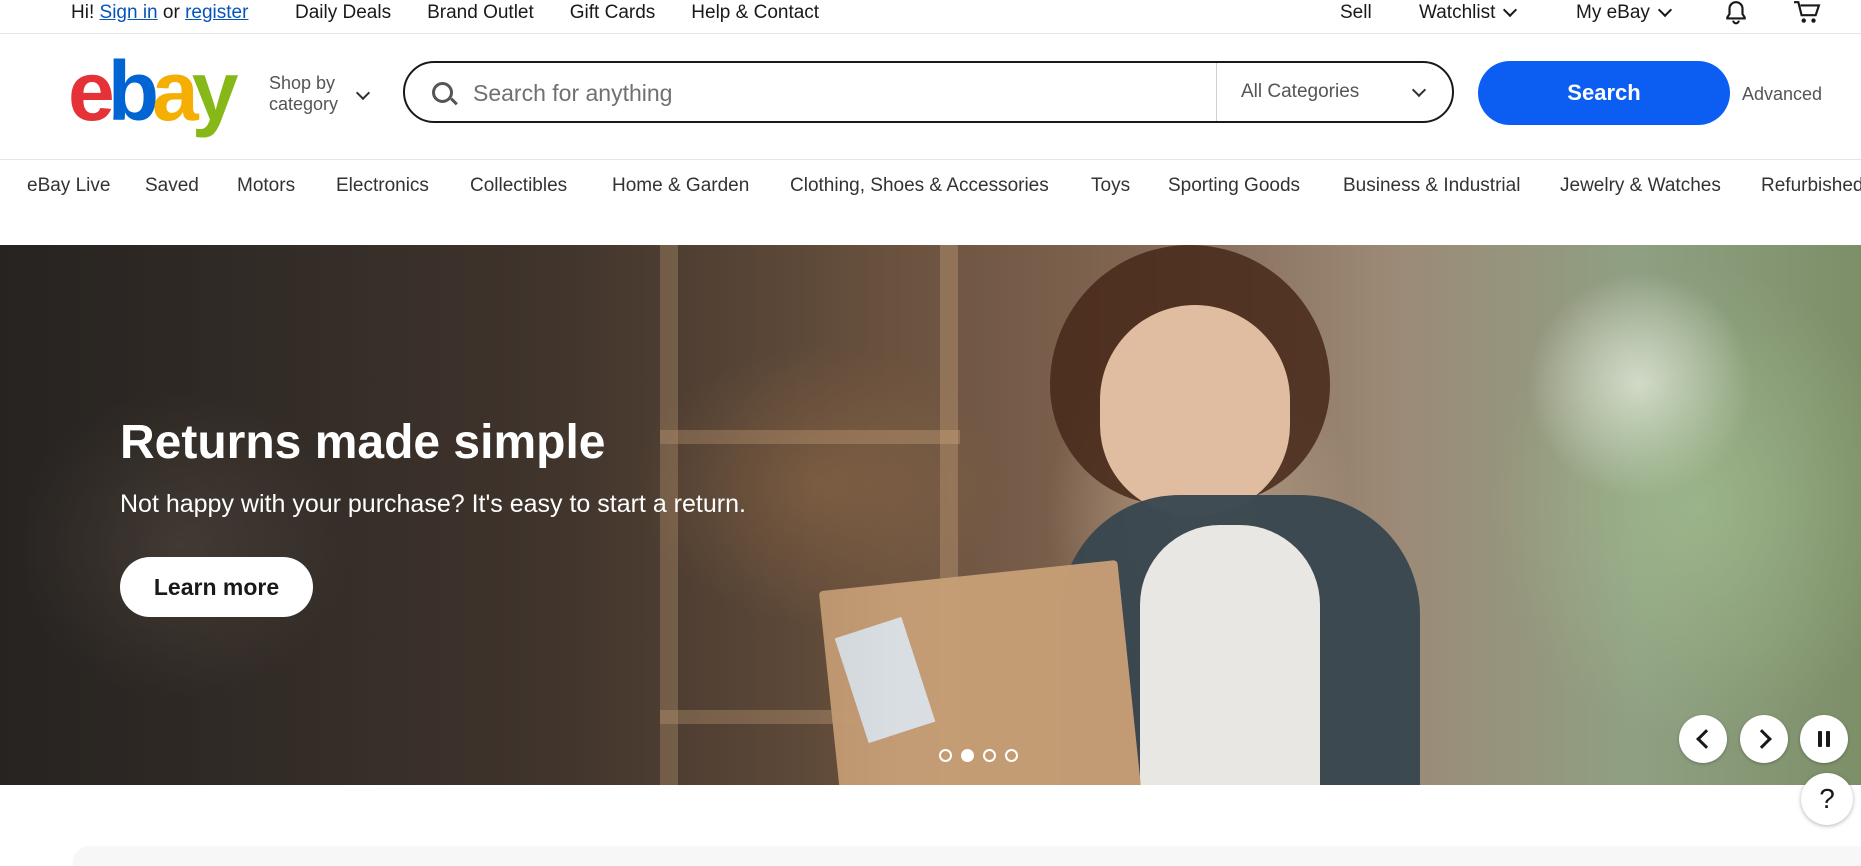 The width and height of the screenshot is (1861, 866). What do you see at coordinates (755, 13) in the screenshot?
I see `help-contact-link: Help & Contact` at bounding box center [755, 13].